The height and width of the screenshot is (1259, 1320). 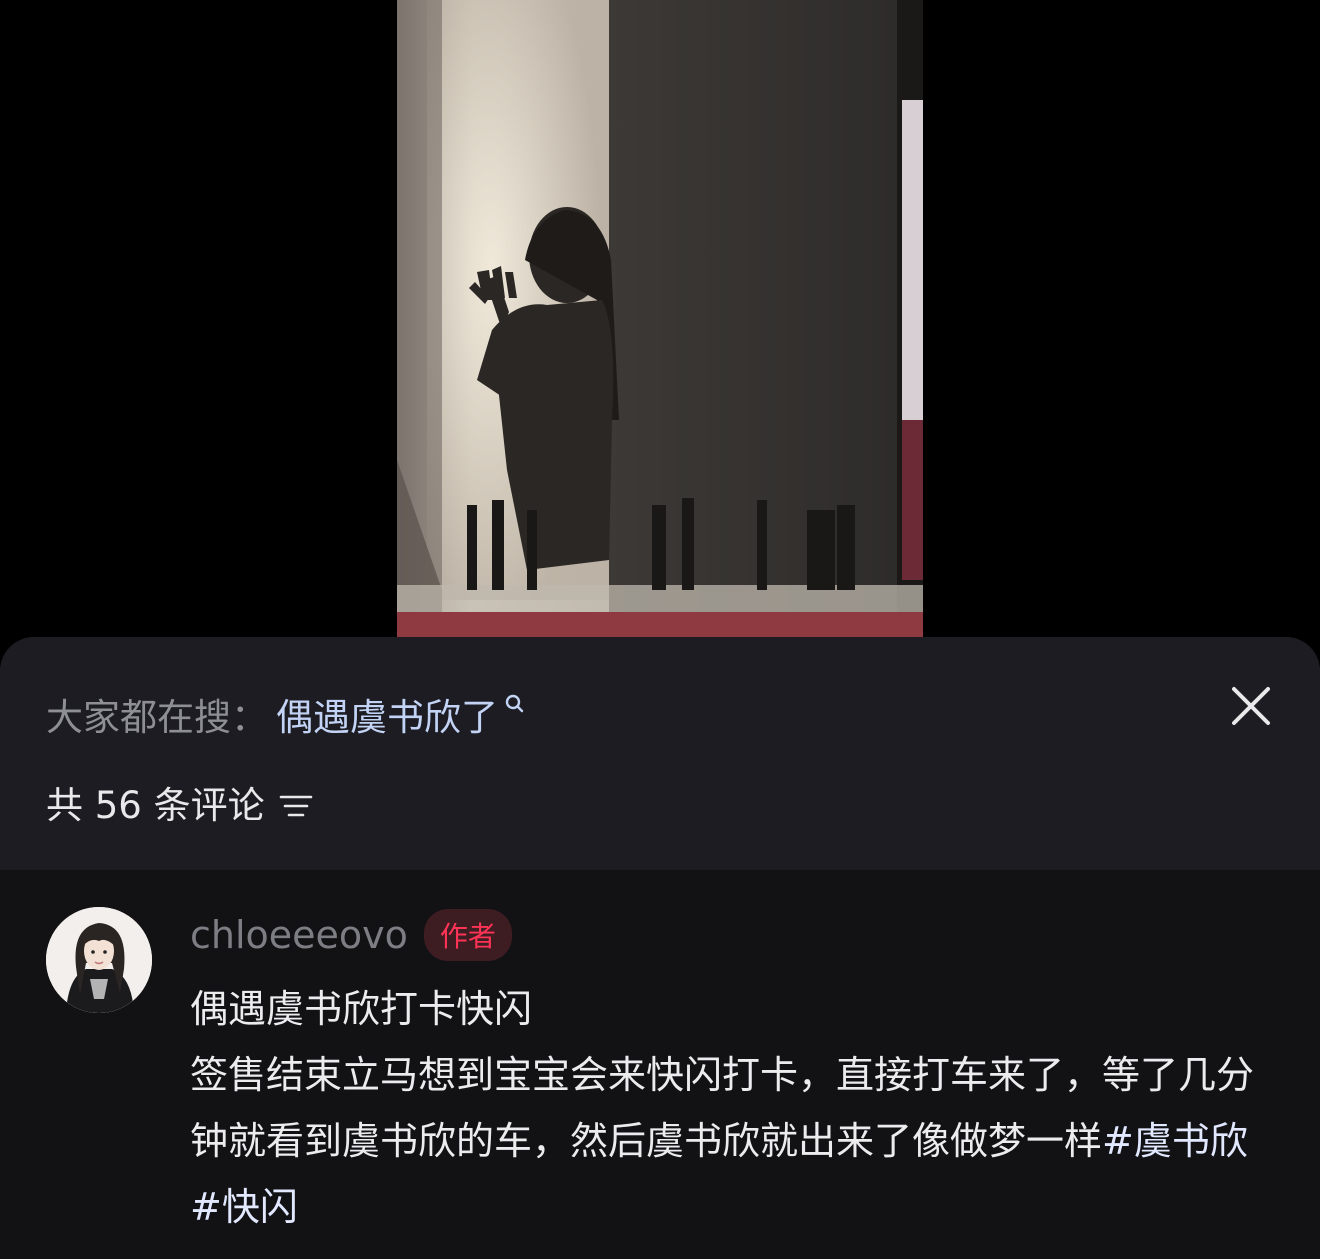 What do you see at coordinates (299, 935) in the screenshot?
I see `comment-username: chloeeeovo` at bounding box center [299, 935].